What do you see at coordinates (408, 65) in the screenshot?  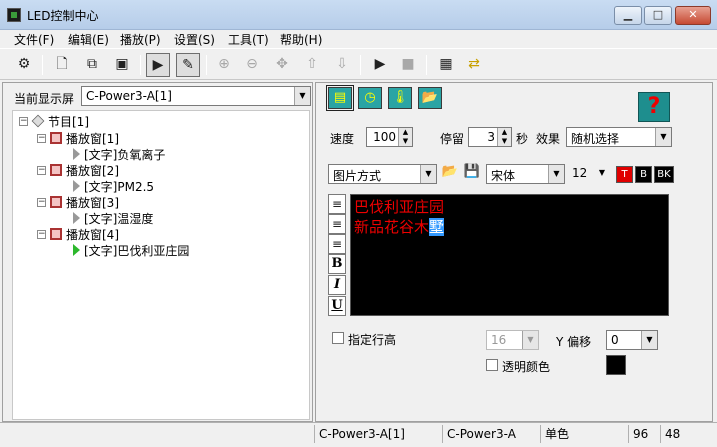 I see `stop-icon: ■` at bounding box center [408, 65].